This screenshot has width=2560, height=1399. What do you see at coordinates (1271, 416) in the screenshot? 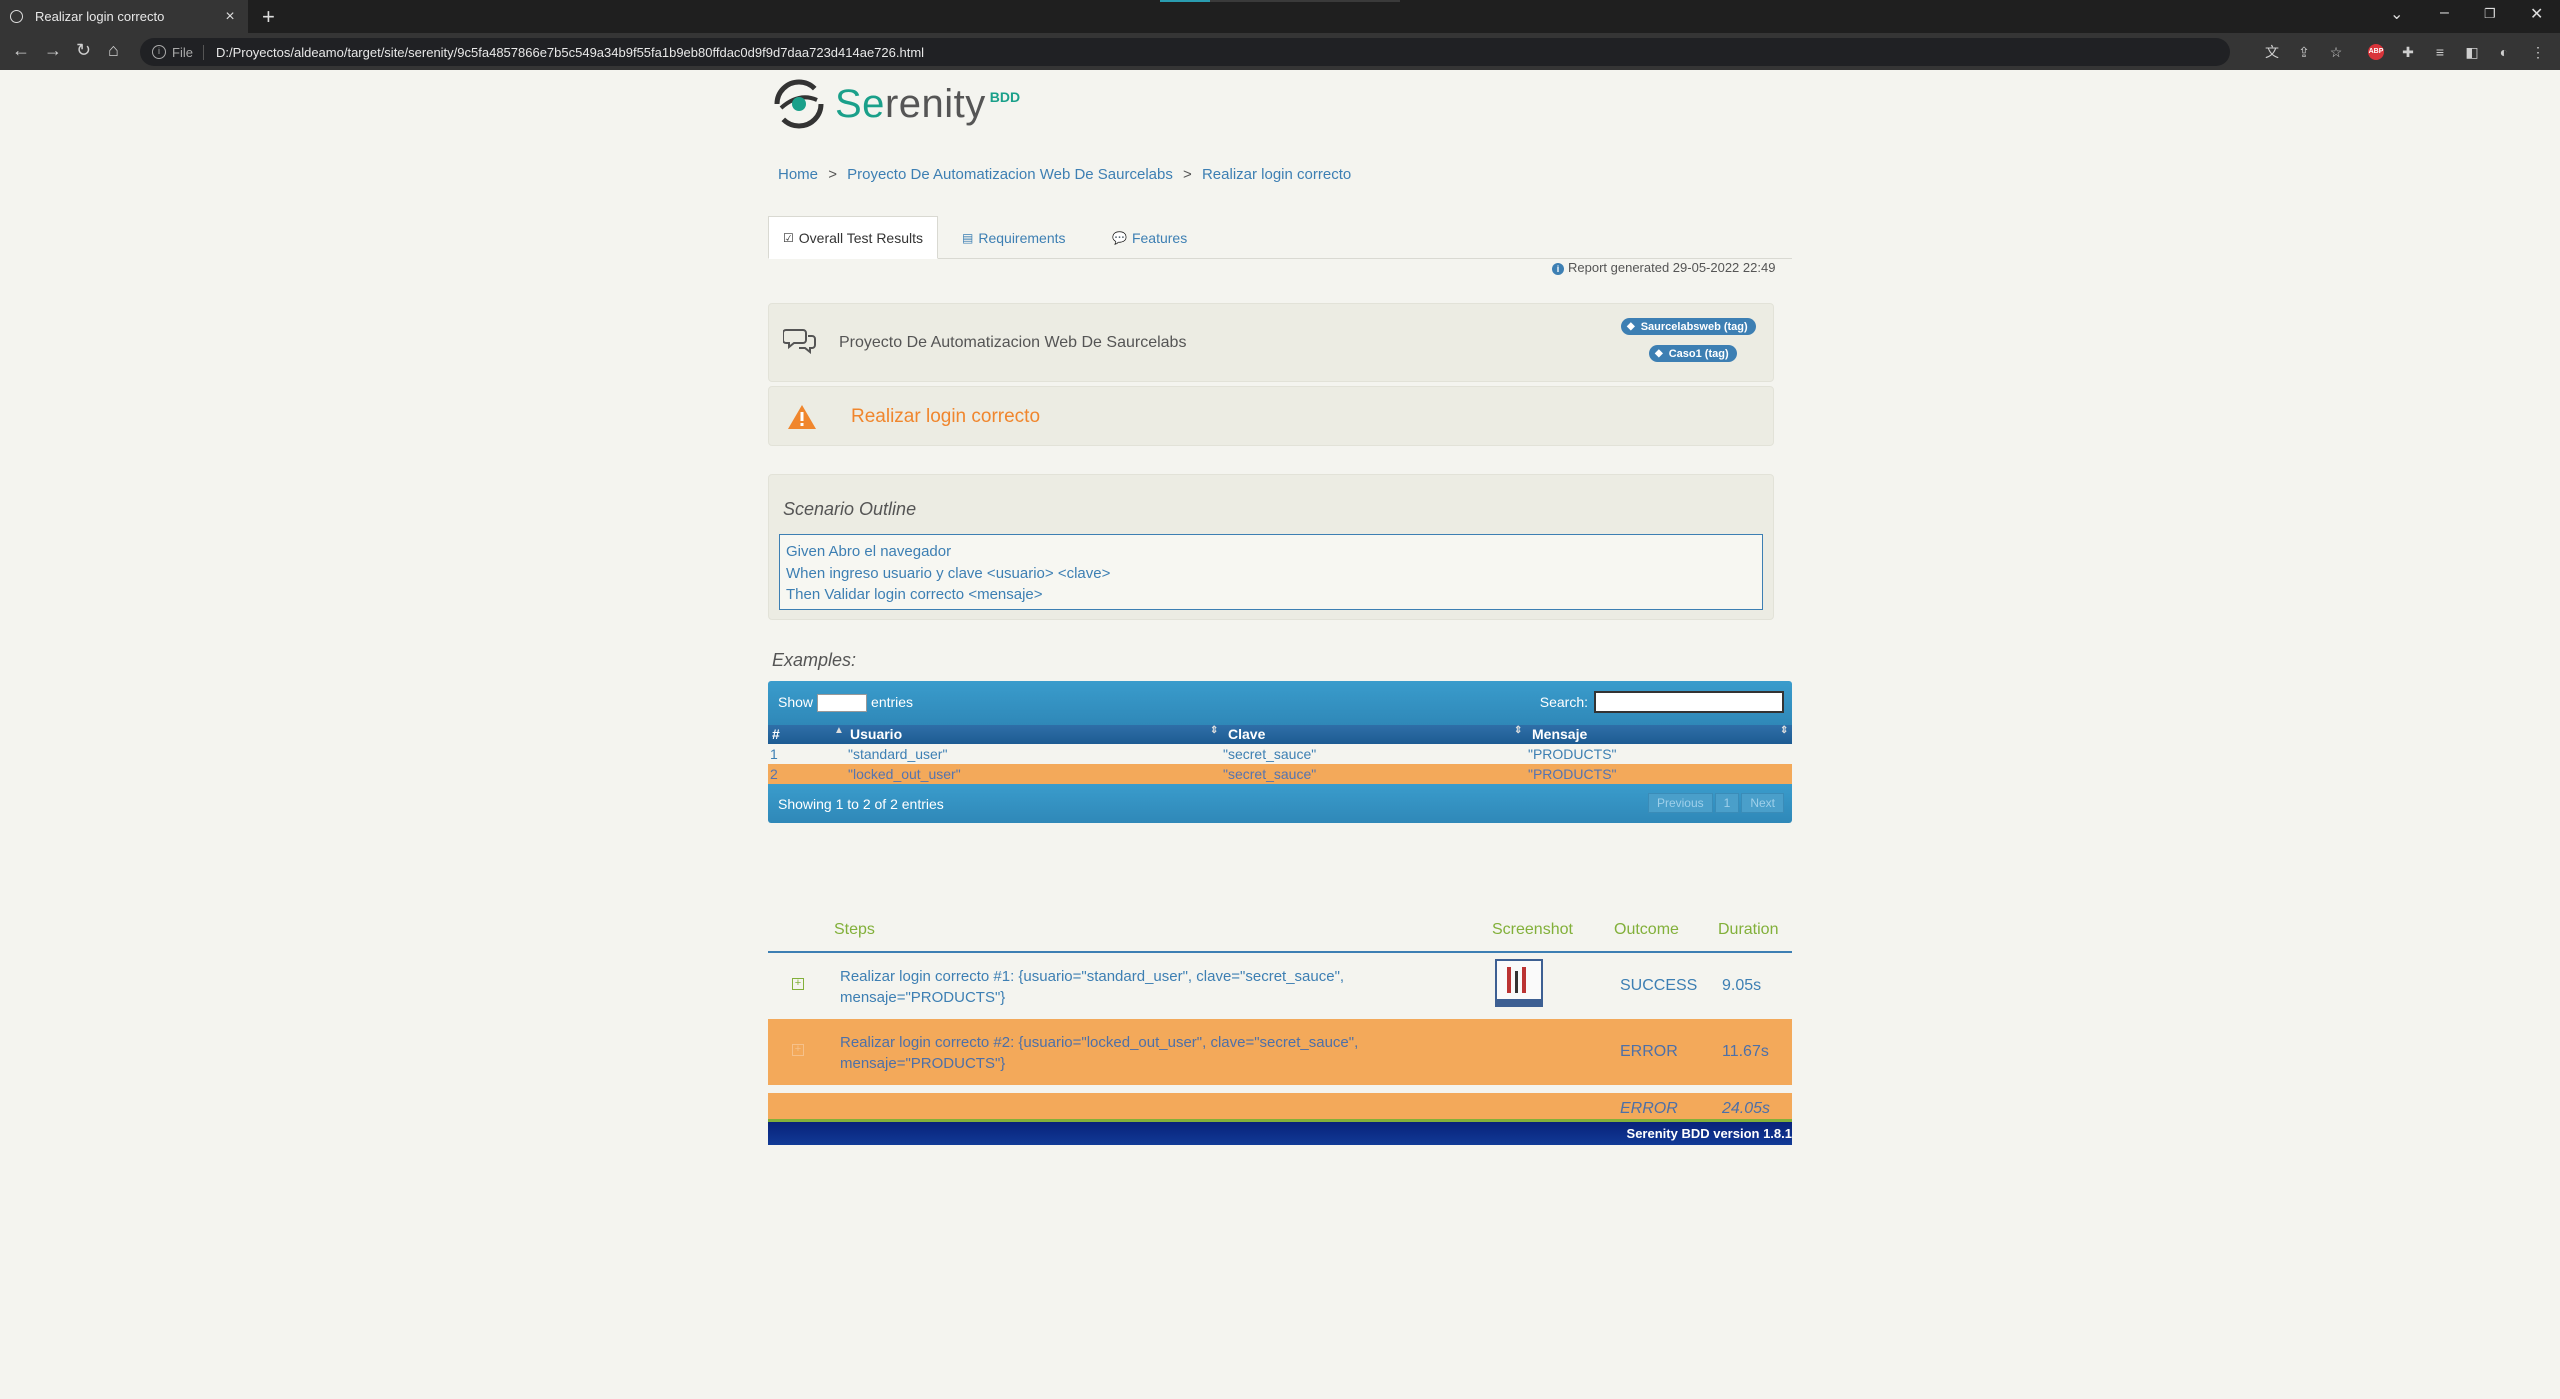
I see `scenario-panel: Realizar login correcto` at bounding box center [1271, 416].